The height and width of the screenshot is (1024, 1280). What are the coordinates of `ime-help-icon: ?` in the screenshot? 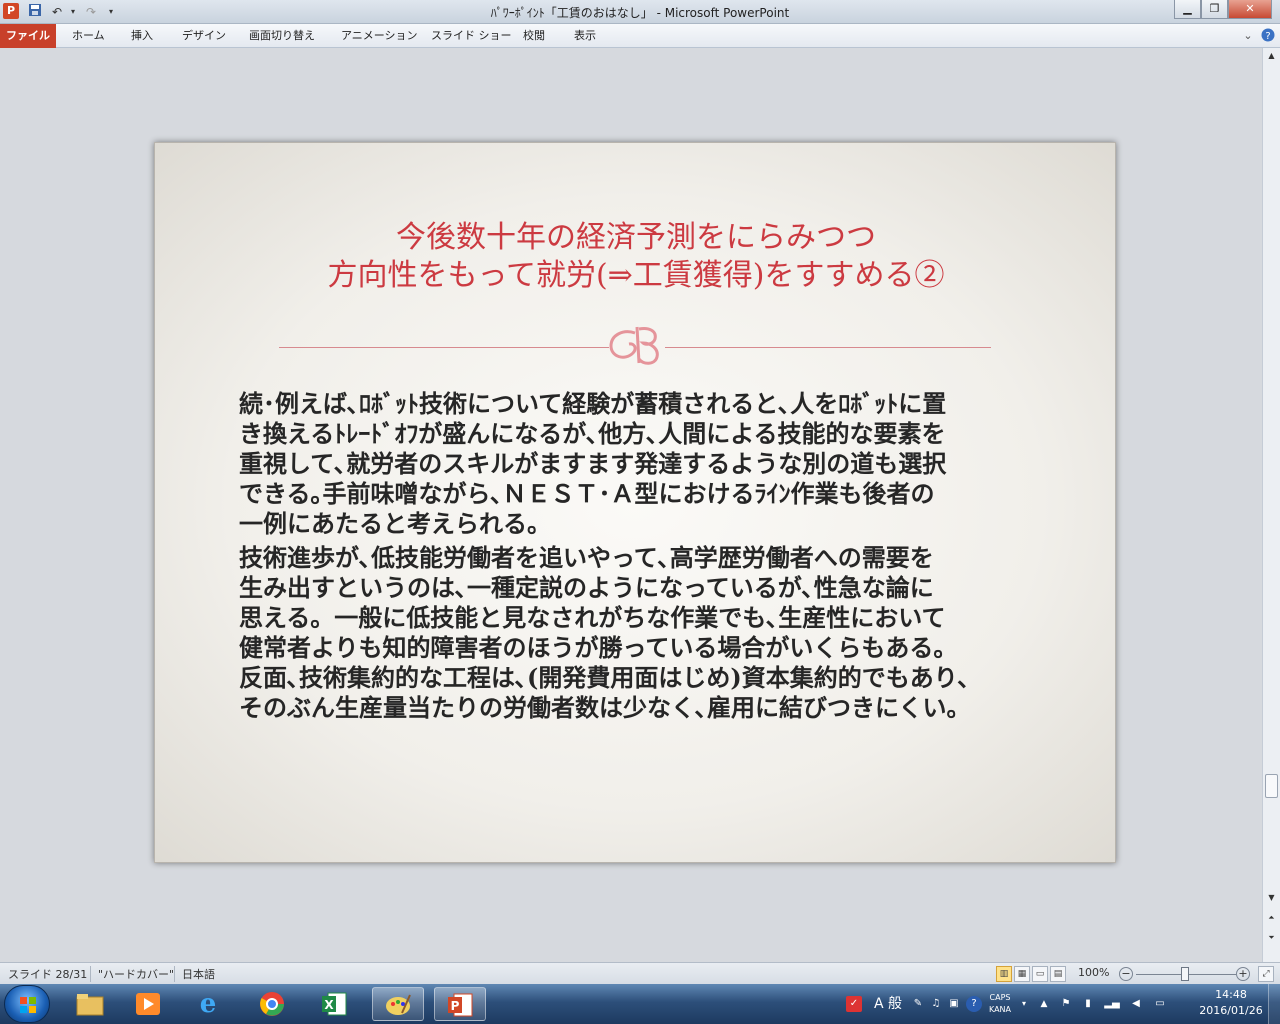 It's located at (974, 1004).